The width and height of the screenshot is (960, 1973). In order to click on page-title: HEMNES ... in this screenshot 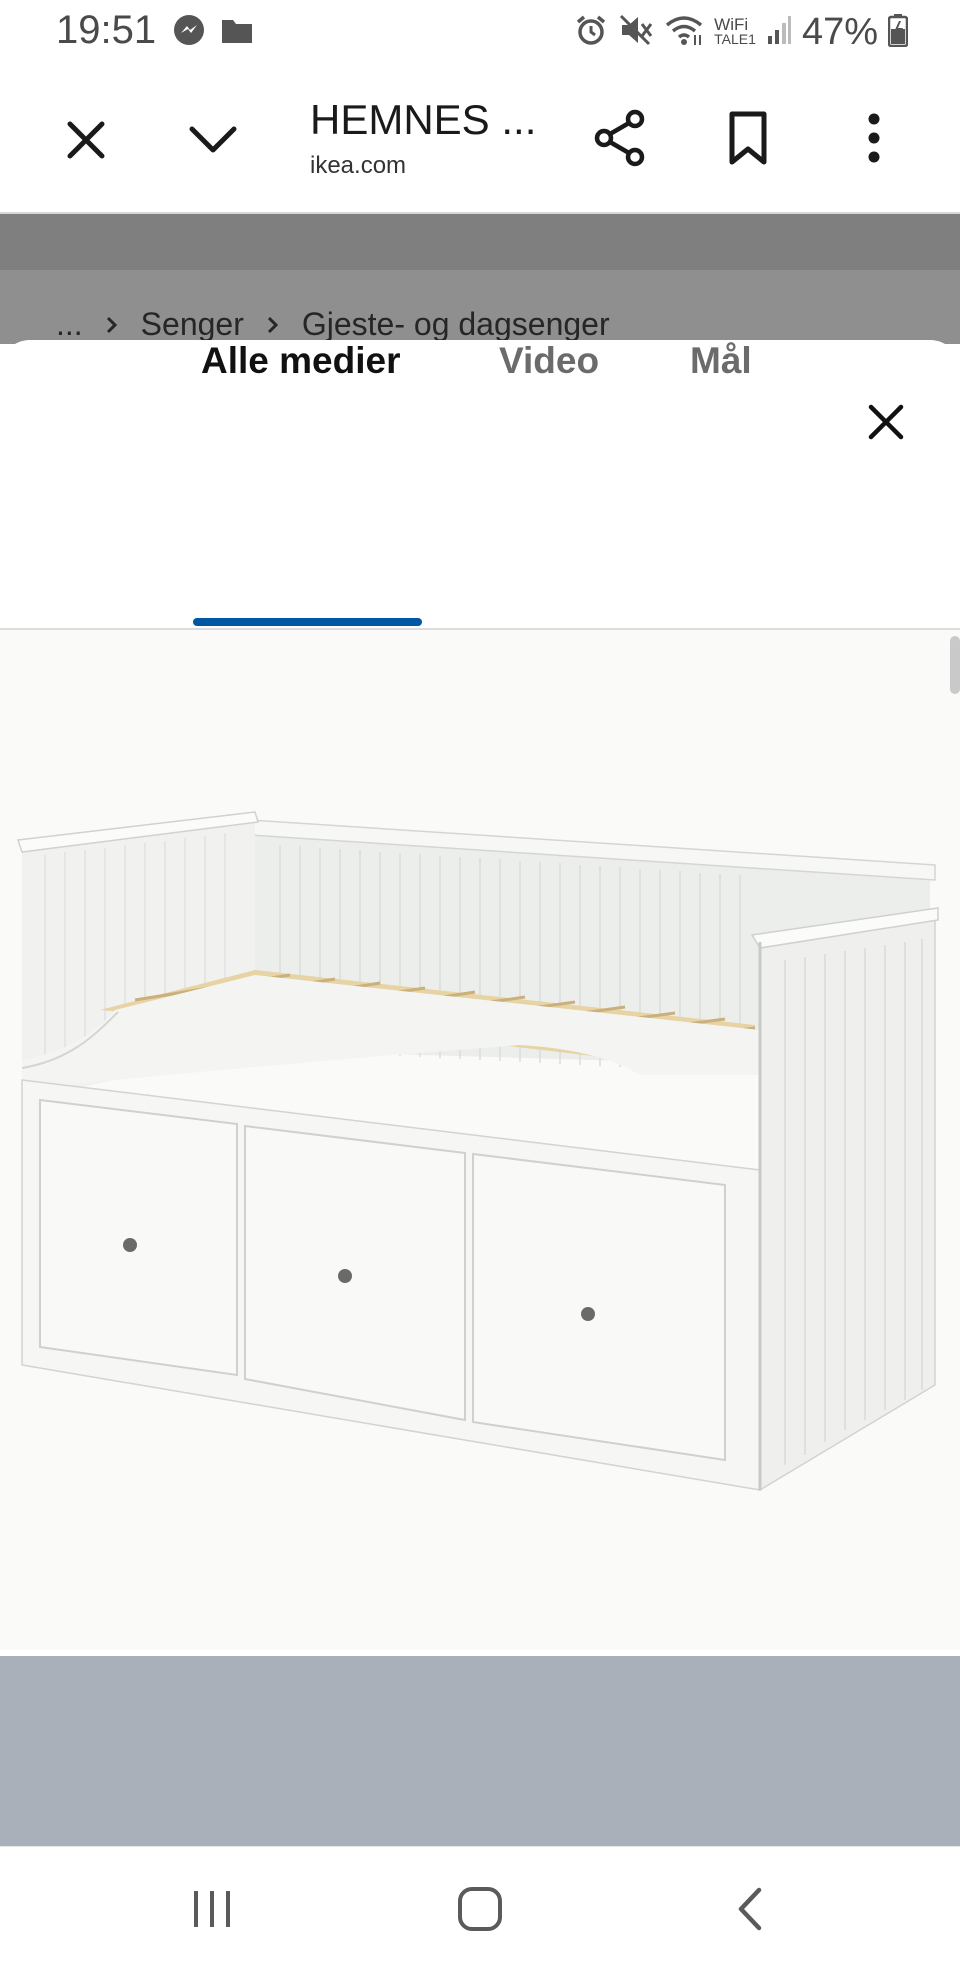, I will do `click(423, 120)`.